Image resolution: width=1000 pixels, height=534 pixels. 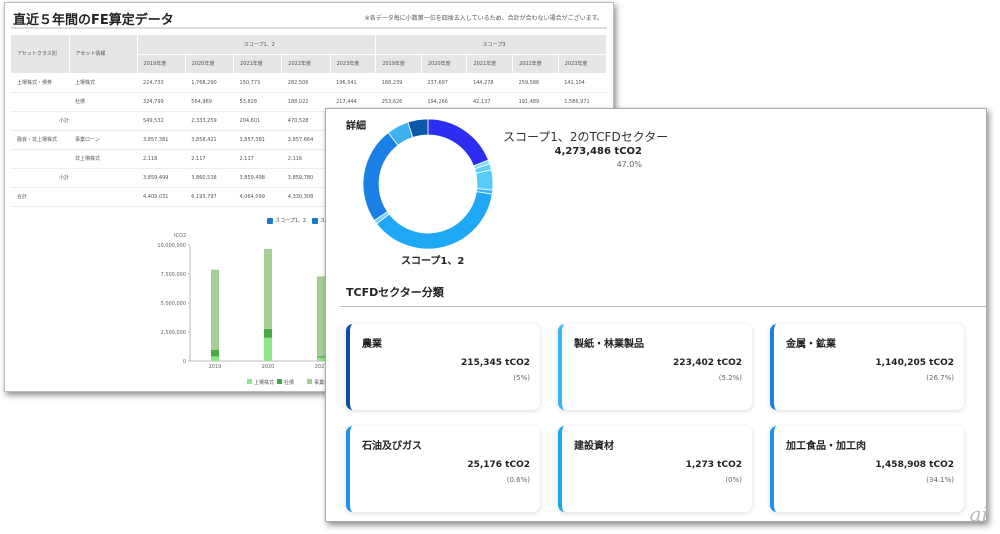 I want to click on value-cell: 53,828, so click(x=257, y=102).